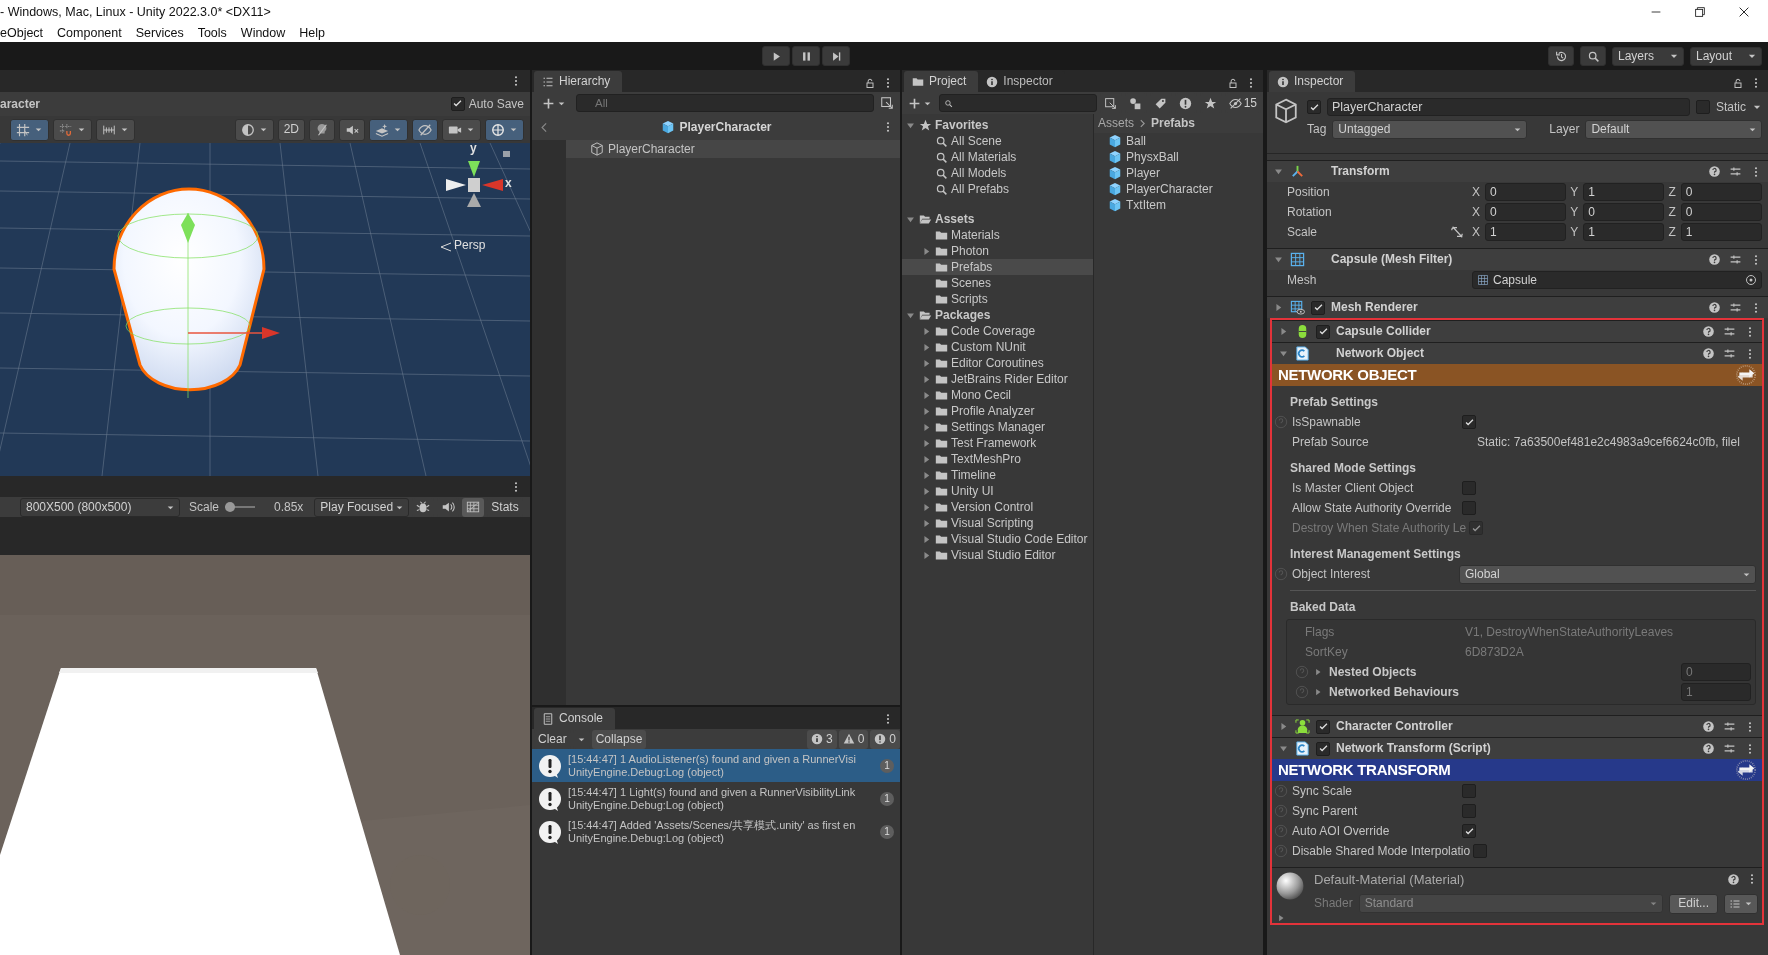  Describe the element at coordinates (997, 157) in the screenshot. I see `tree-item: All Materials` at that location.